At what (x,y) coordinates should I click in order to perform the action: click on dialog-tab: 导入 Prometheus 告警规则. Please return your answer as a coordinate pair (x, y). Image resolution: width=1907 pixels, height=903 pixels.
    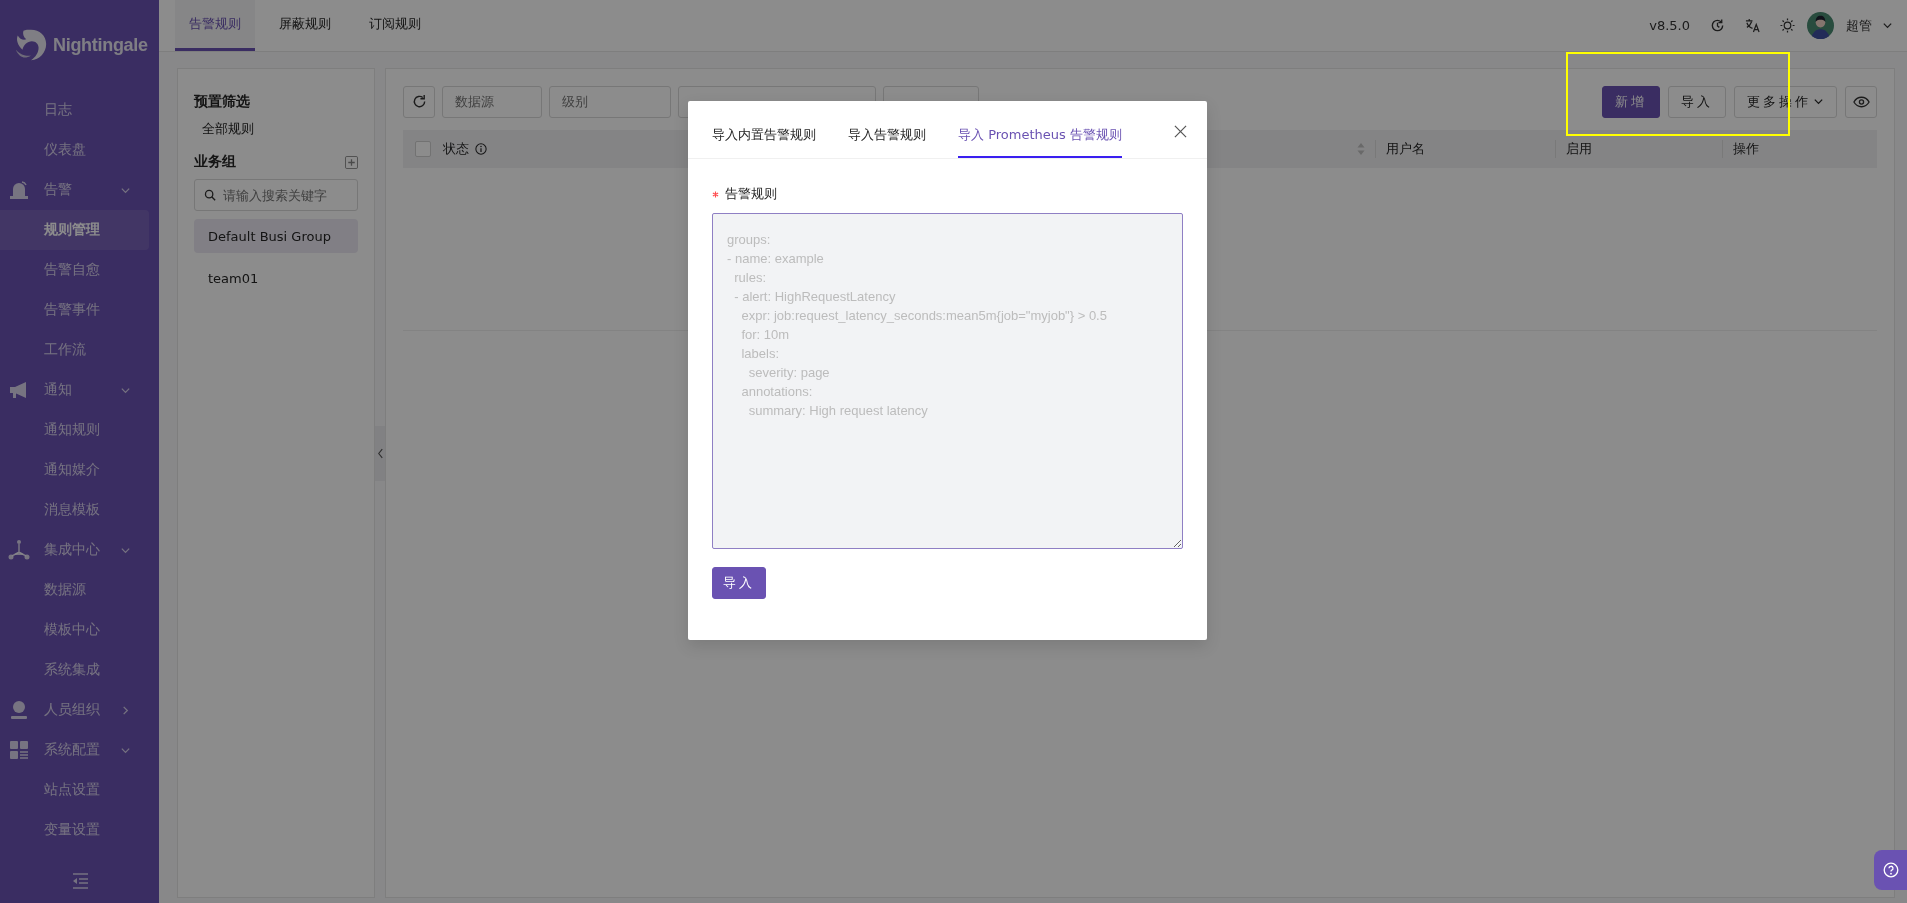
    Looking at the image, I should click on (1040, 142).